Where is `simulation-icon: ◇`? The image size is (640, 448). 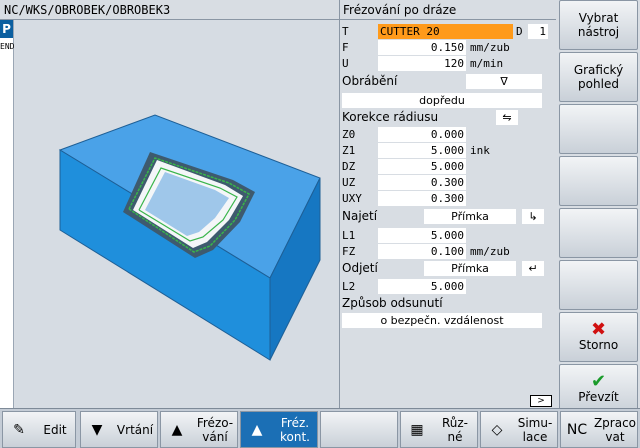 simulation-icon: ◇ is located at coordinates (497, 429).